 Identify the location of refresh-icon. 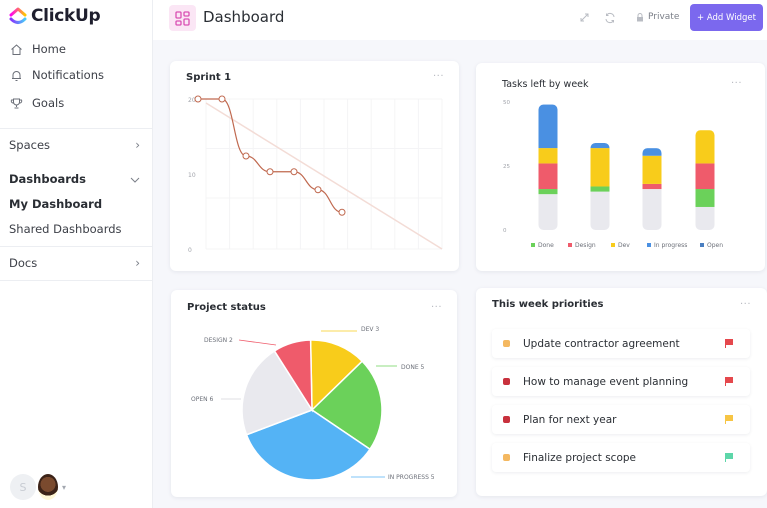
(610, 19).